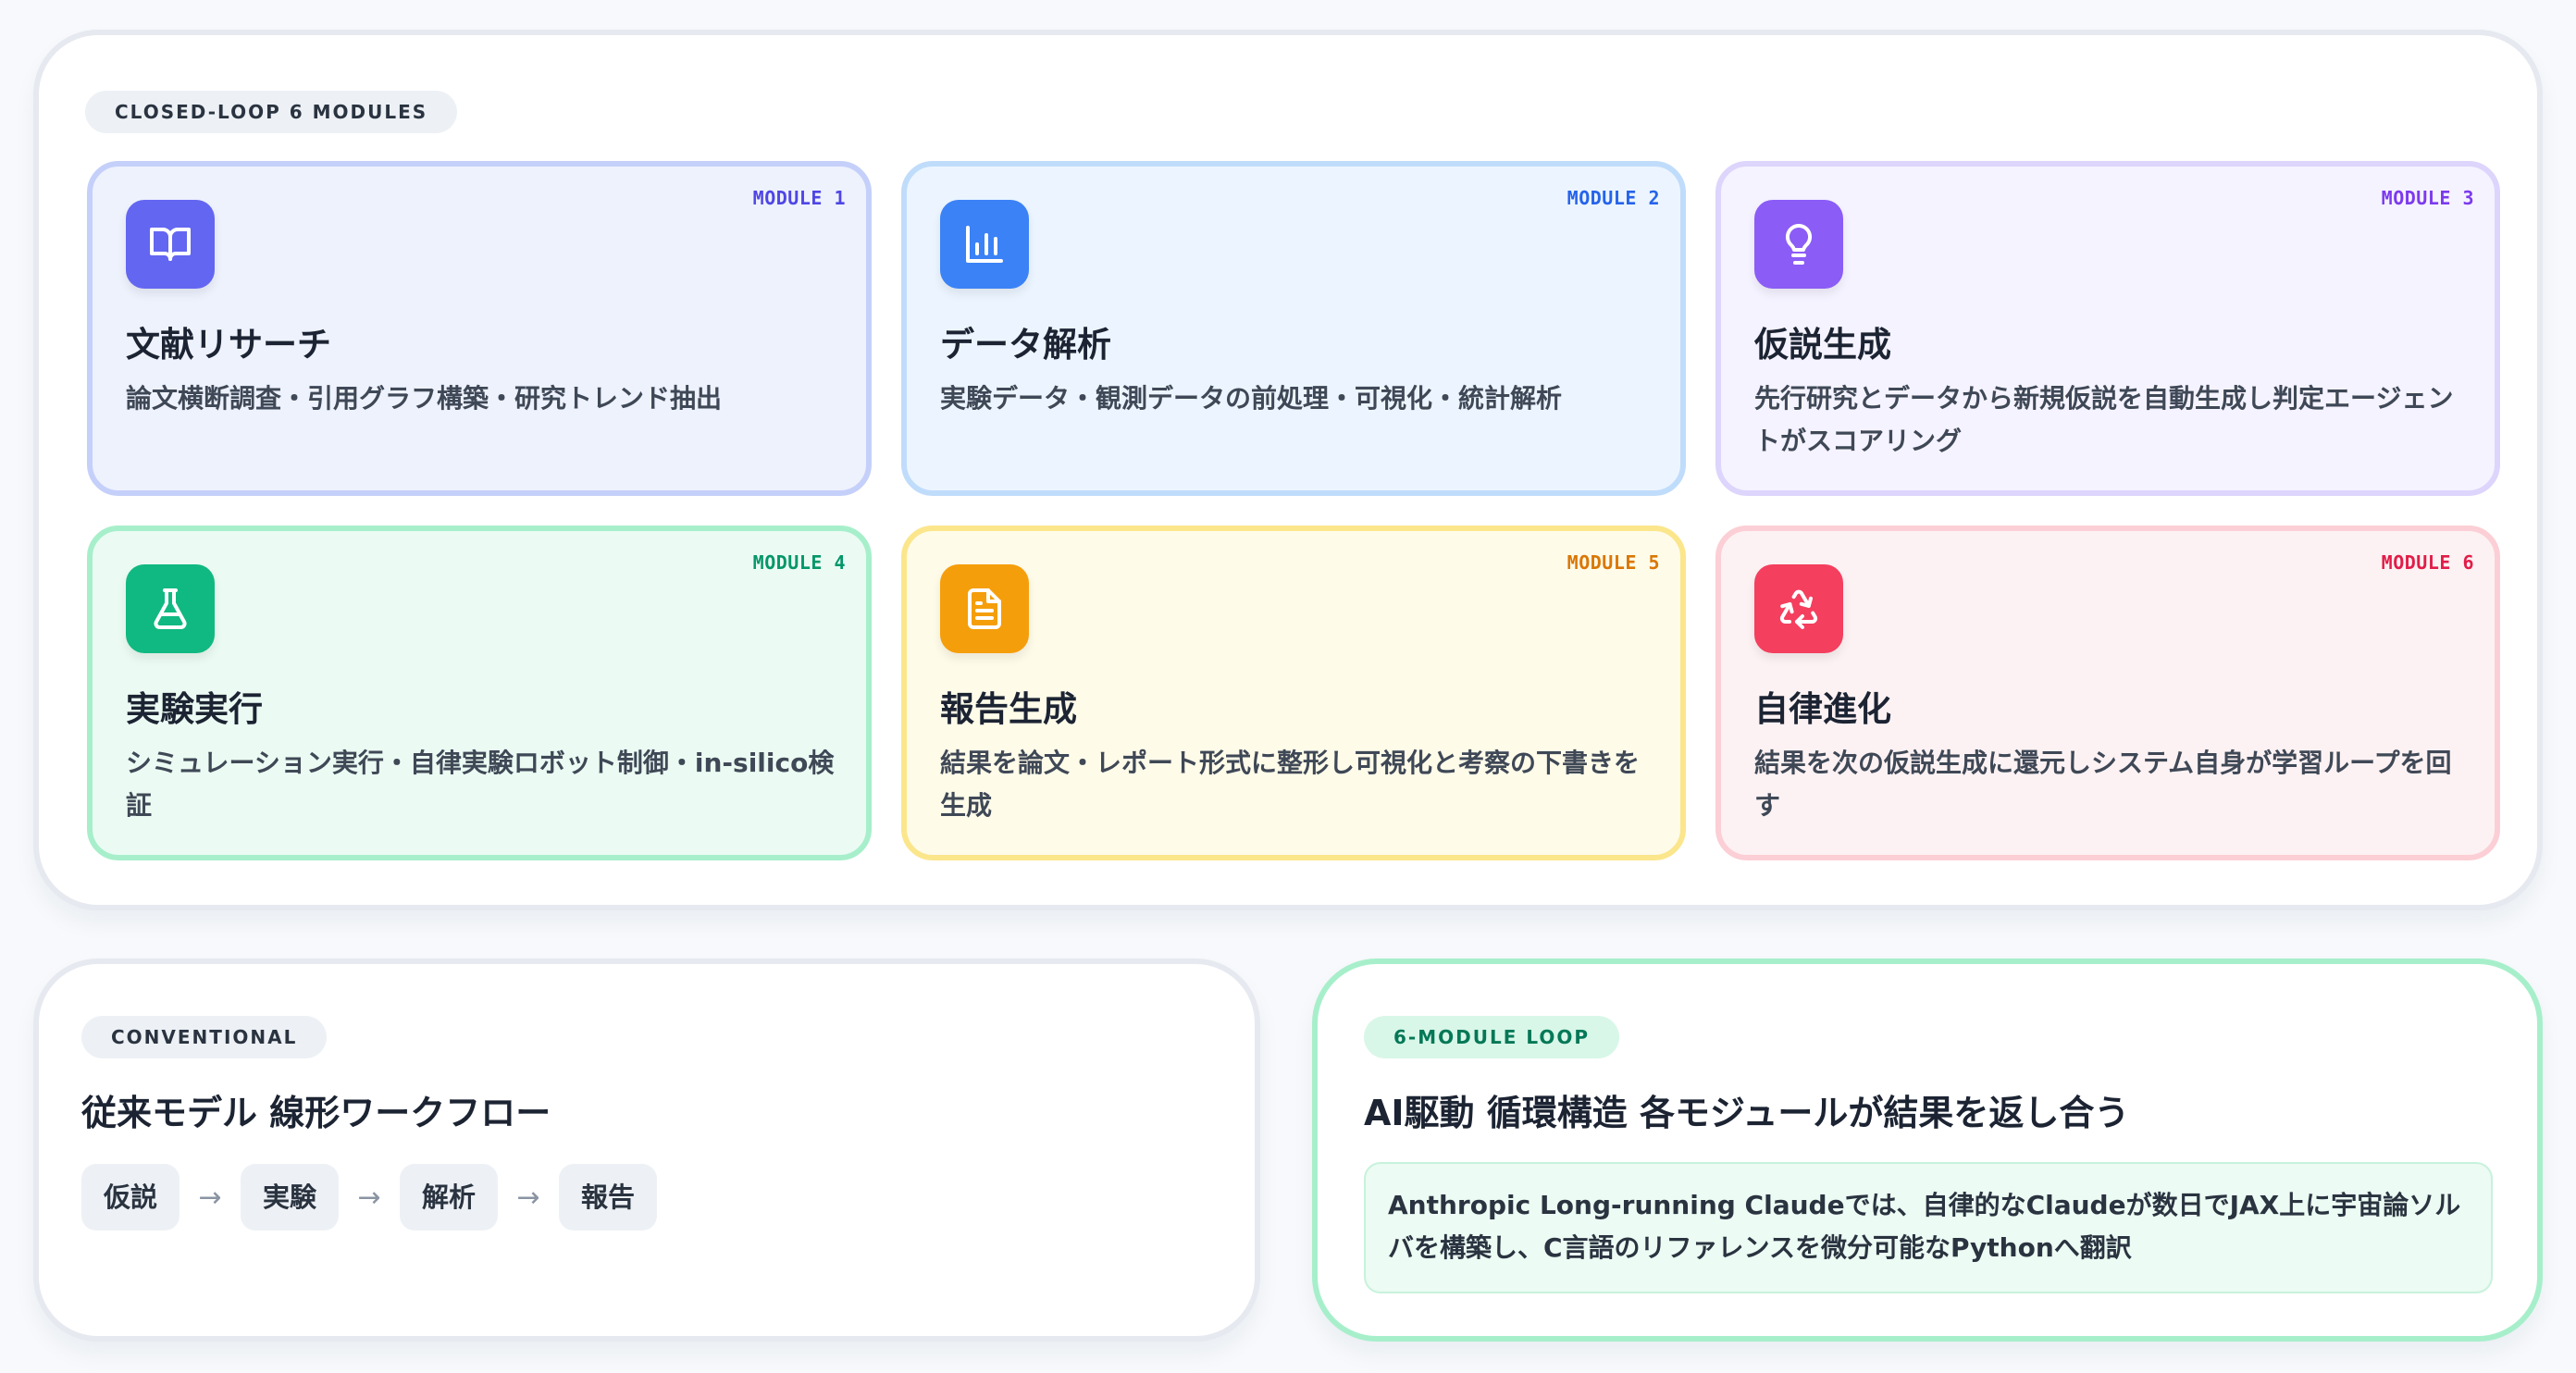 The image size is (2576, 1373). I want to click on module-card-1: MODULE 1 文献リサーチ 論文横断調査・引用グラフ構築・研究トレンド抽出, so click(480, 328).